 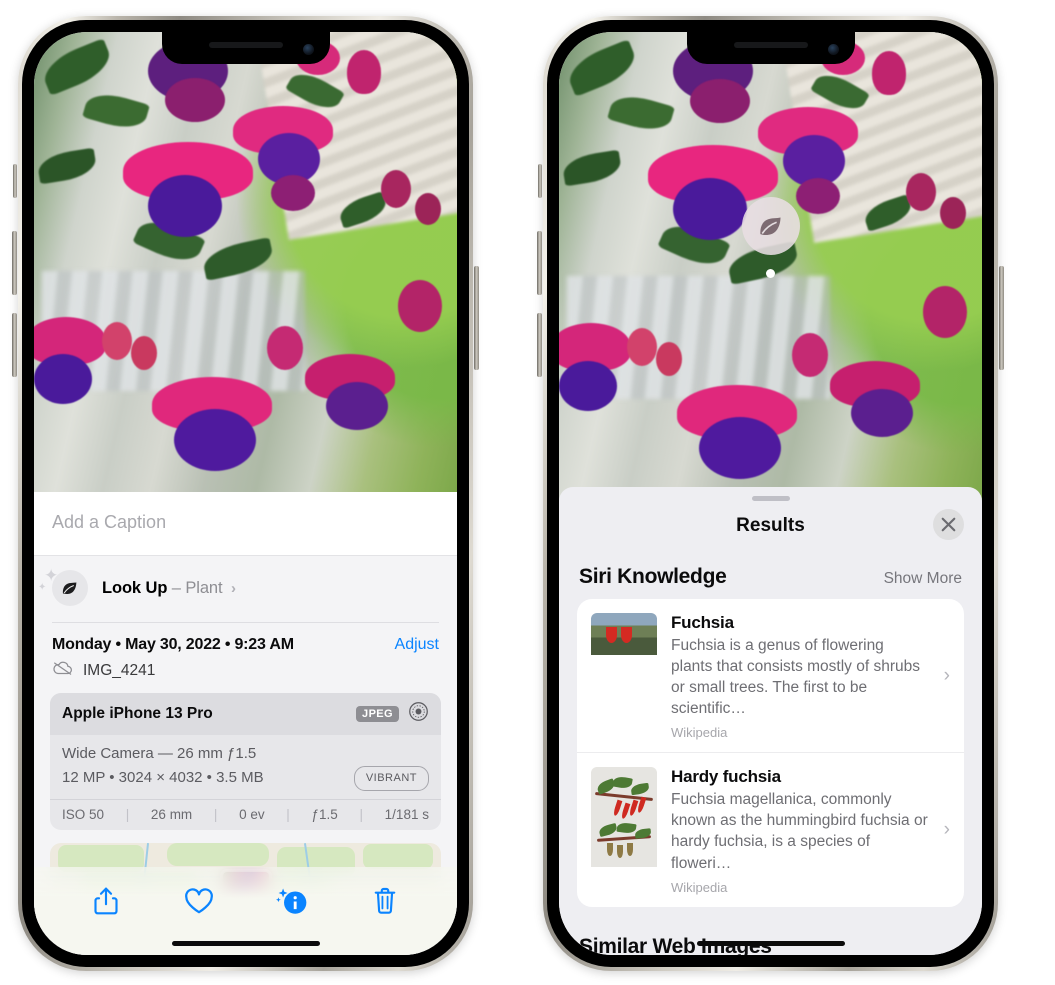 What do you see at coordinates (245, 589) in the screenshot?
I see `look-up-row: ✦ ✦ Look Up – Plant ›` at bounding box center [245, 589].